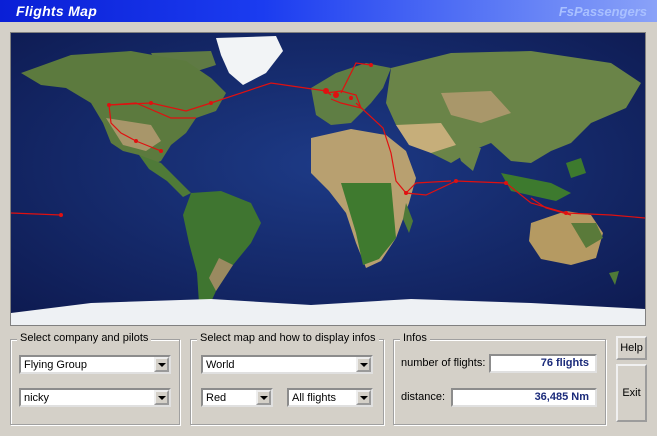 The image size is (657, 436). Describe the element at coordinates (55, 365) in the screenshot. I see `company-value: Flying Group` at that location.